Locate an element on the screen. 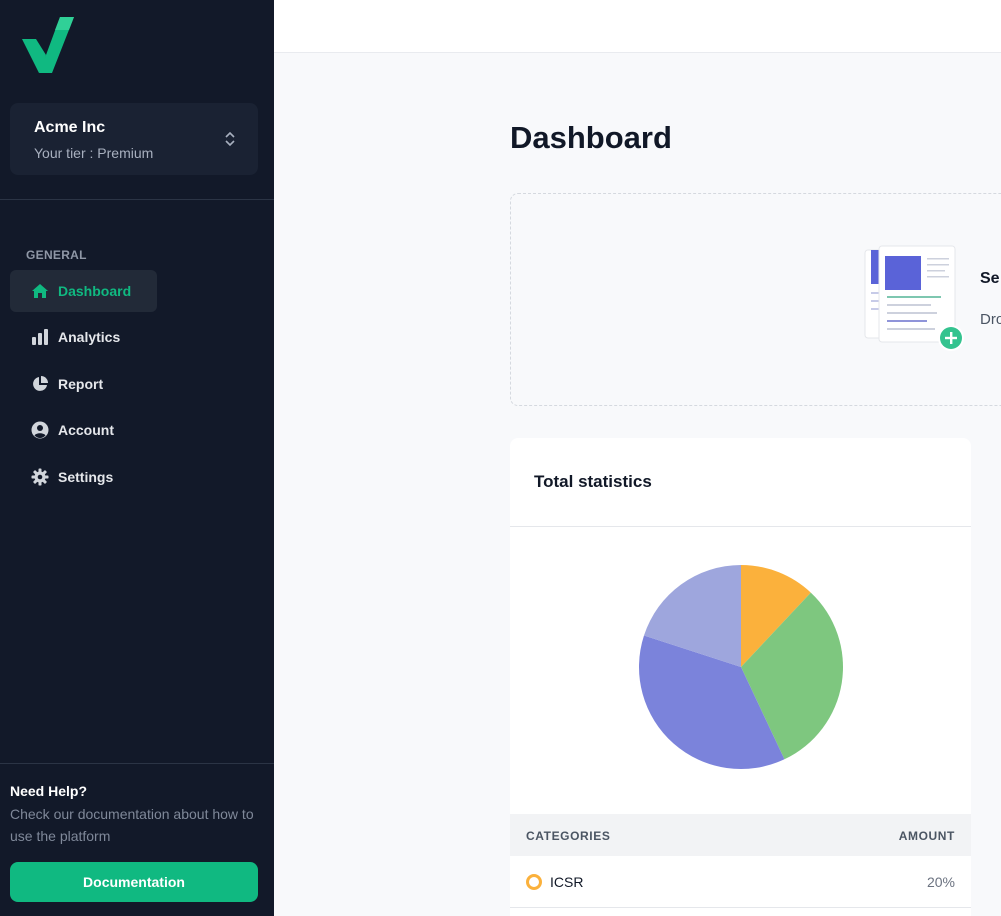  pie-chart-icon is located at coordinates (40, 384).